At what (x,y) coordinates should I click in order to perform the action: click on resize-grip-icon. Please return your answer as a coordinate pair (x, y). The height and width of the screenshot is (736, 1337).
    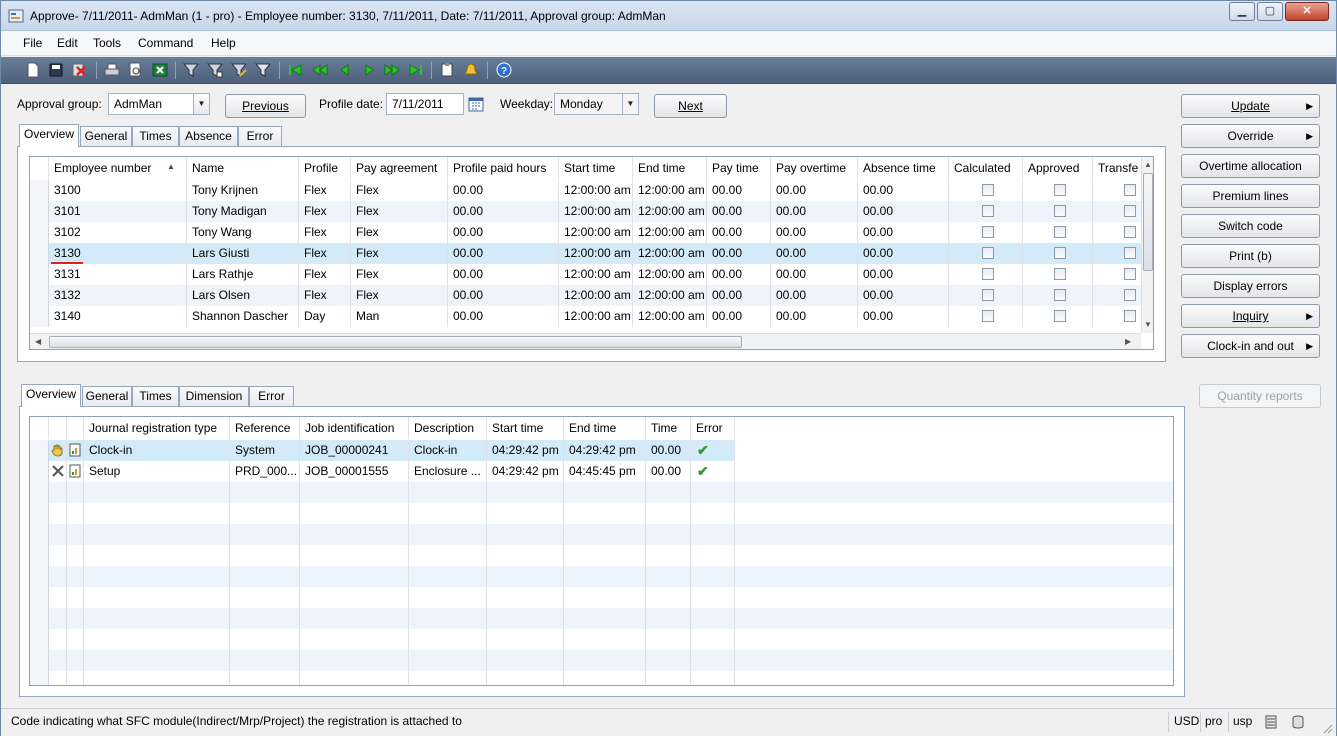
    Looking at the image, I should click on (1327, 728).